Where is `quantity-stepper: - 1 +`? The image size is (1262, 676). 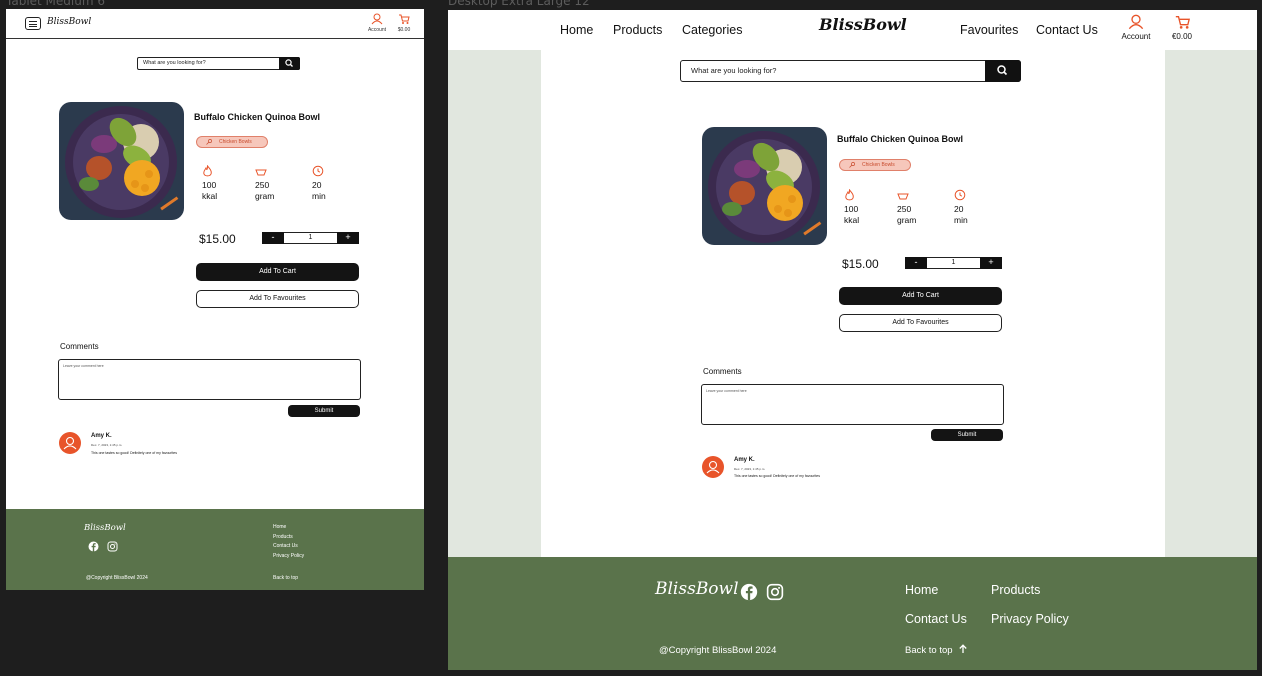 quantity-stepper: - 1 + is located at coordinates (953, 263).